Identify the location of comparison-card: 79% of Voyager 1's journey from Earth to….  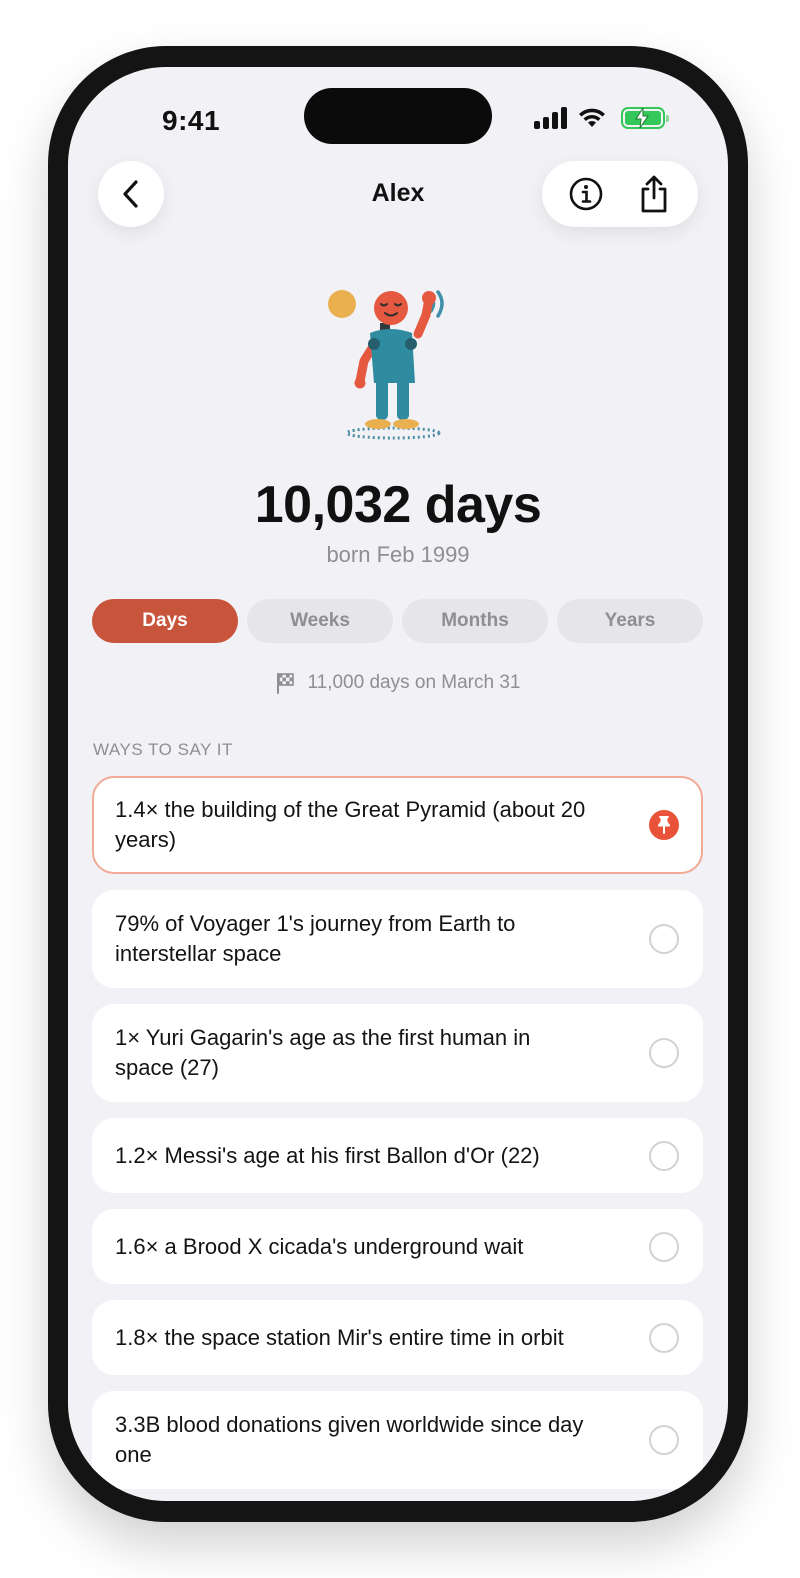
(397, 939).